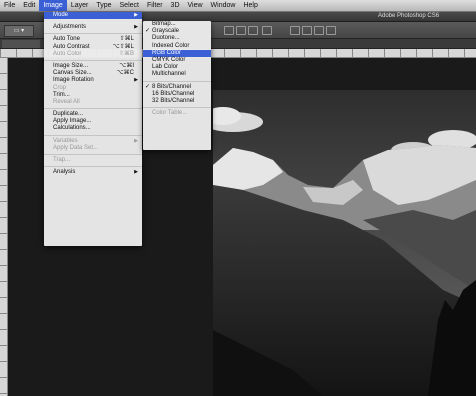 The image size is (476, 396). What do you see at coordinates (61, 15) in the screenshot?
I see `menu-item-label: Mode` at bounding box center [61, 15].